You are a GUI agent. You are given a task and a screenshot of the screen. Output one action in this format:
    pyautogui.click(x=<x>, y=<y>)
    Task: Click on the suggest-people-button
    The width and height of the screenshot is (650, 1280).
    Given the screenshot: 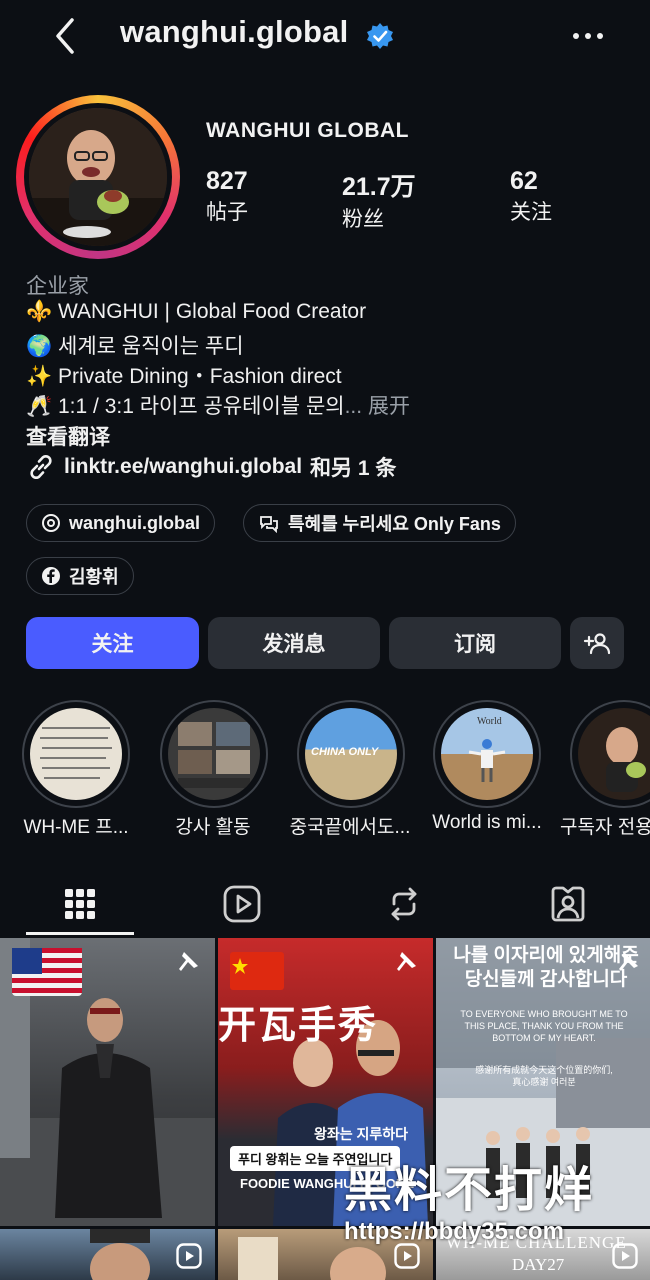 What is the action you would take?
    pyautogui.click(x=597, y=643)
    